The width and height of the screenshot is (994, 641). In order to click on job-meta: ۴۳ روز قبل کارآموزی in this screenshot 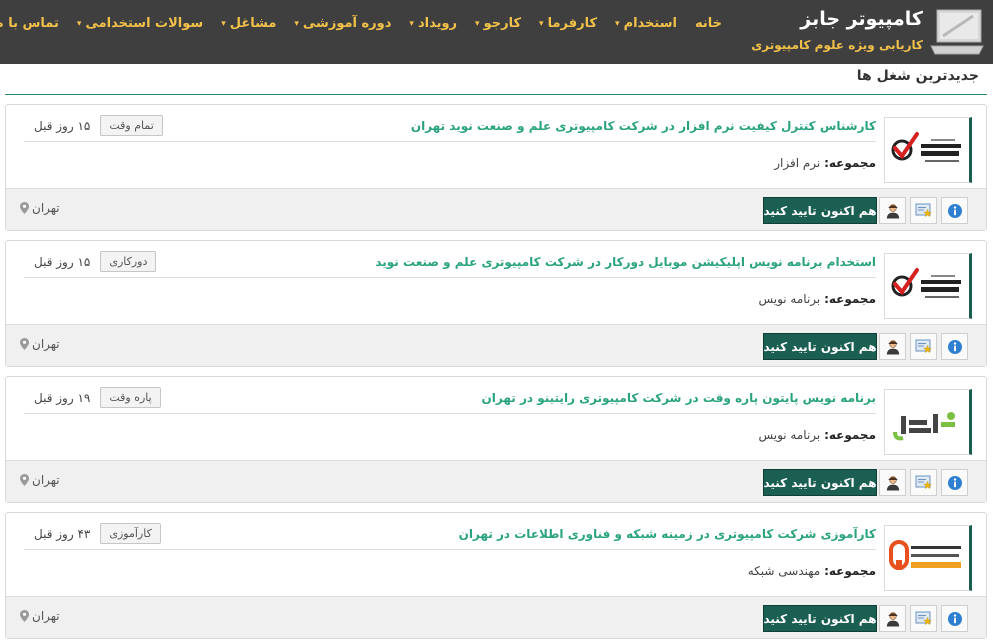, I will do `click(93, 533)`.